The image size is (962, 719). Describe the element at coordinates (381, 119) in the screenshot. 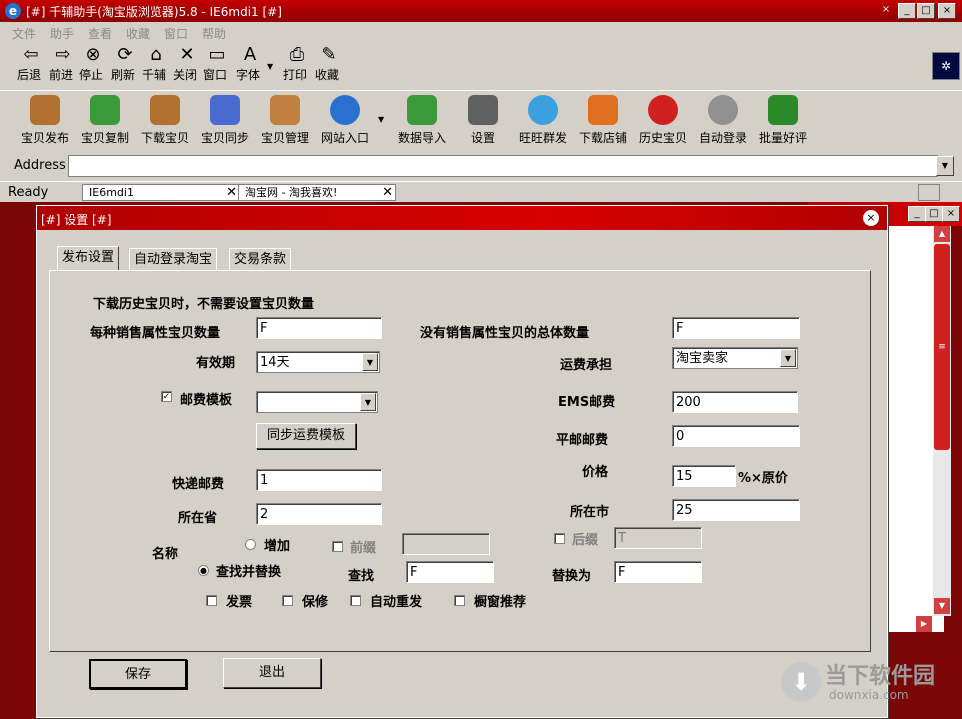

I see `site-entry-dropdown-icon: ▼` at that location.